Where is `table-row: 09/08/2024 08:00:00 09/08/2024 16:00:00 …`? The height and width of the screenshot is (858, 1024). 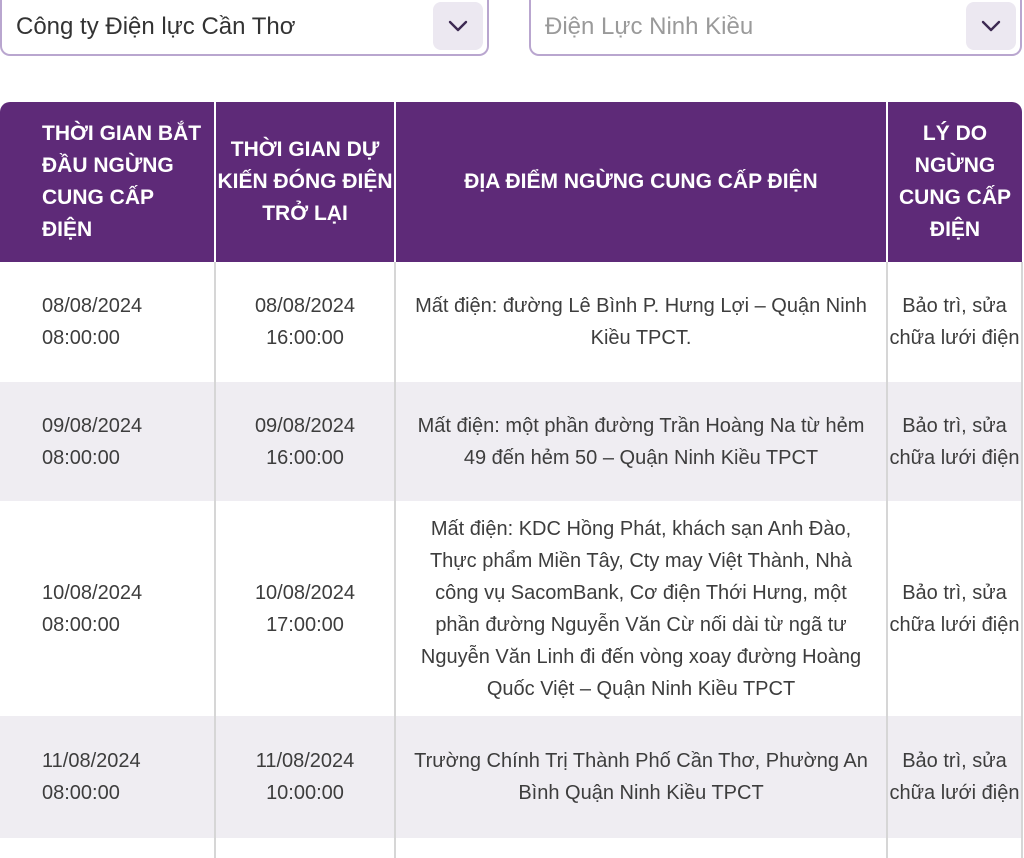
table-row: 09/08/2024 08:00:00 09/08/2024 16:00:00 … is located at coordinates (511, 441).